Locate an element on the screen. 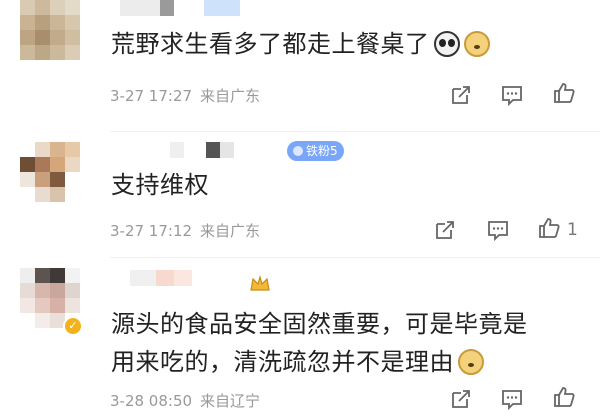  comment-date: 3-27 17:27 is located at coordinates (151, 96).